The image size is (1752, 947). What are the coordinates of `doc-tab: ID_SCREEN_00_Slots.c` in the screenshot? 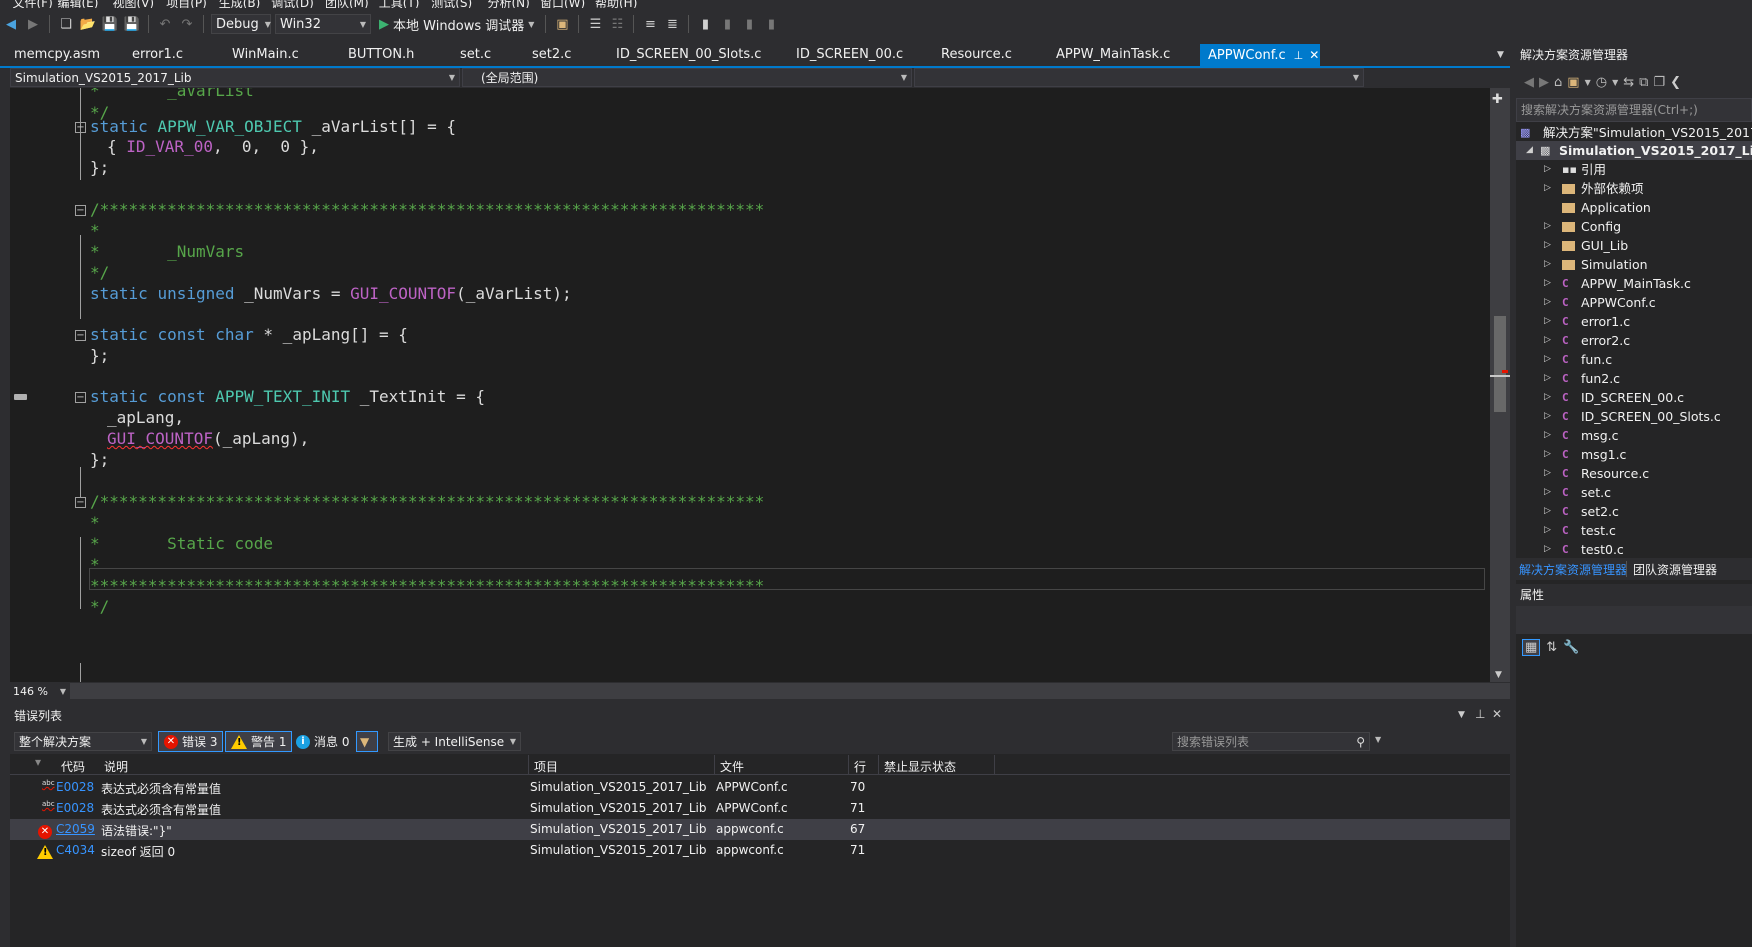 It's located at (692, 55).